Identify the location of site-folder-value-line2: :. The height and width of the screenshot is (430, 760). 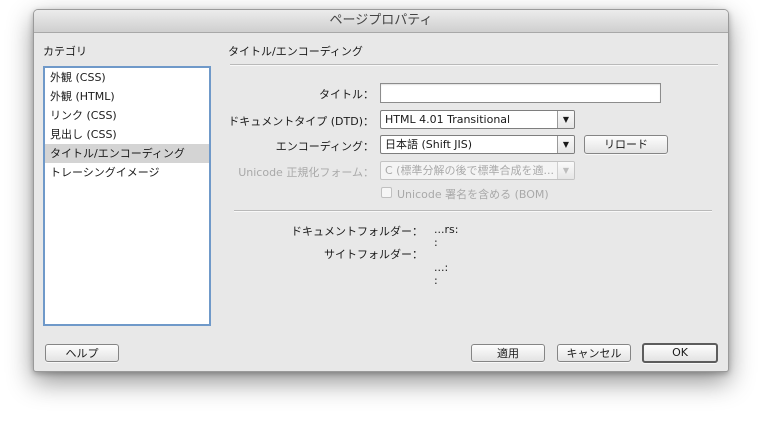
(436, 280).